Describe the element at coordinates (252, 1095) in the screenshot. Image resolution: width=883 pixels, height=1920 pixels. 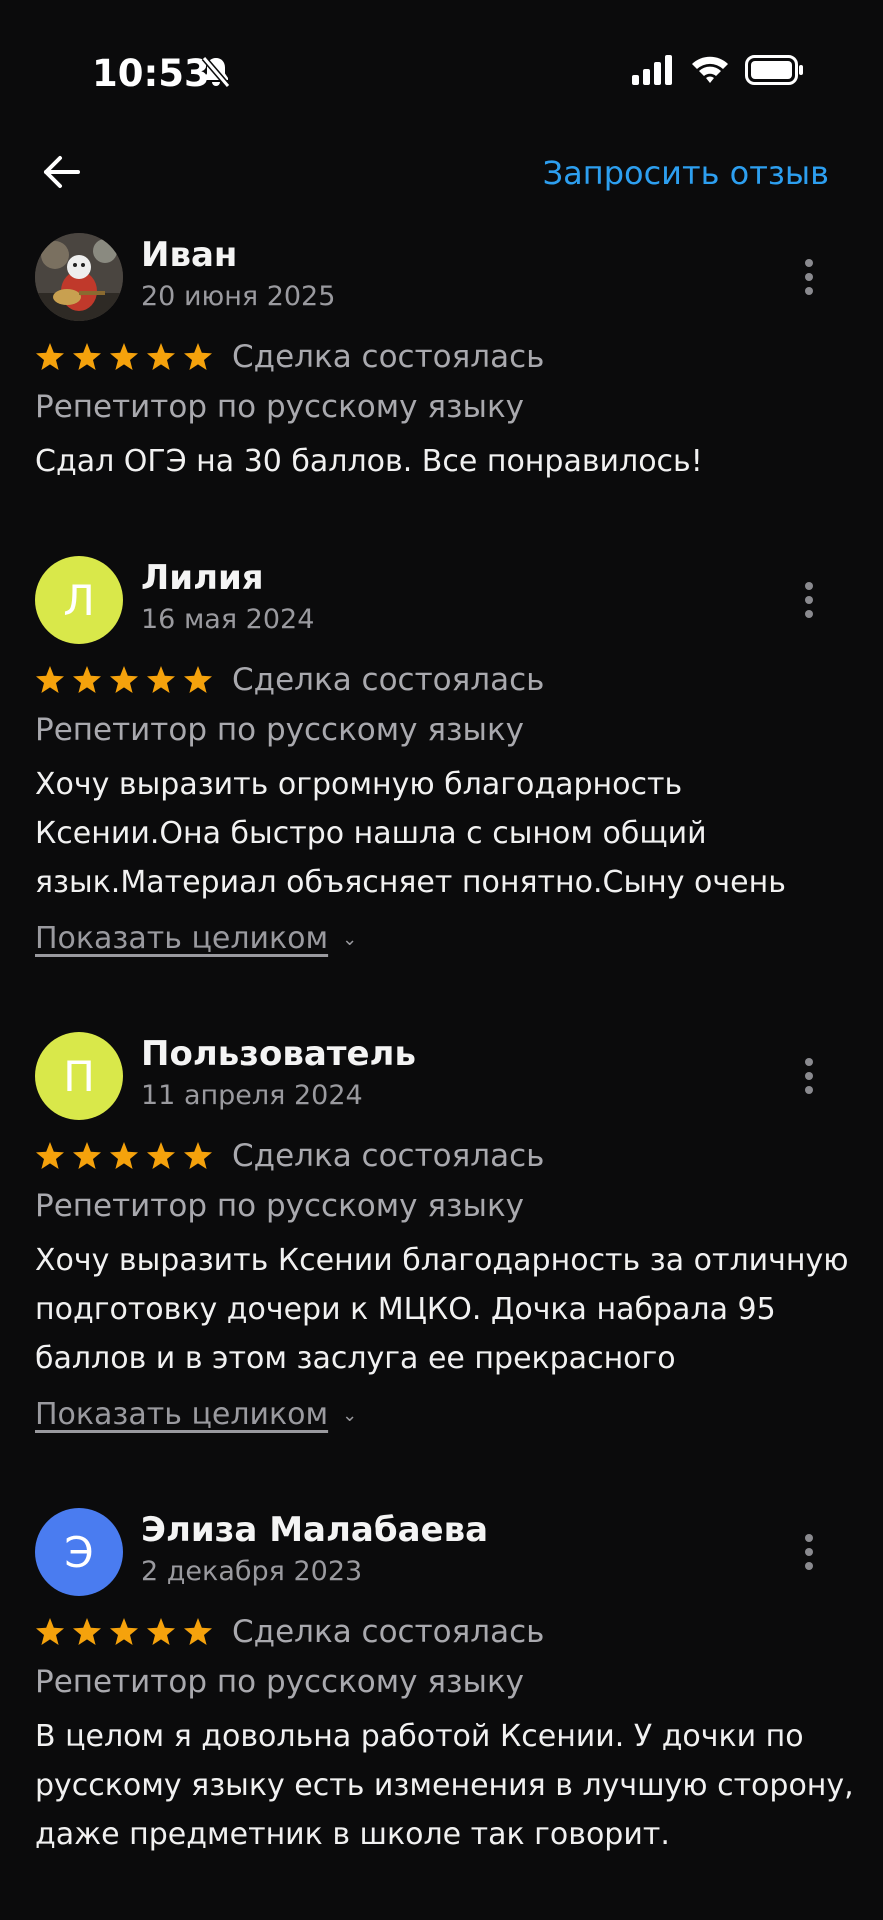
I see `review-date: 11 апреля 2024` at that location.